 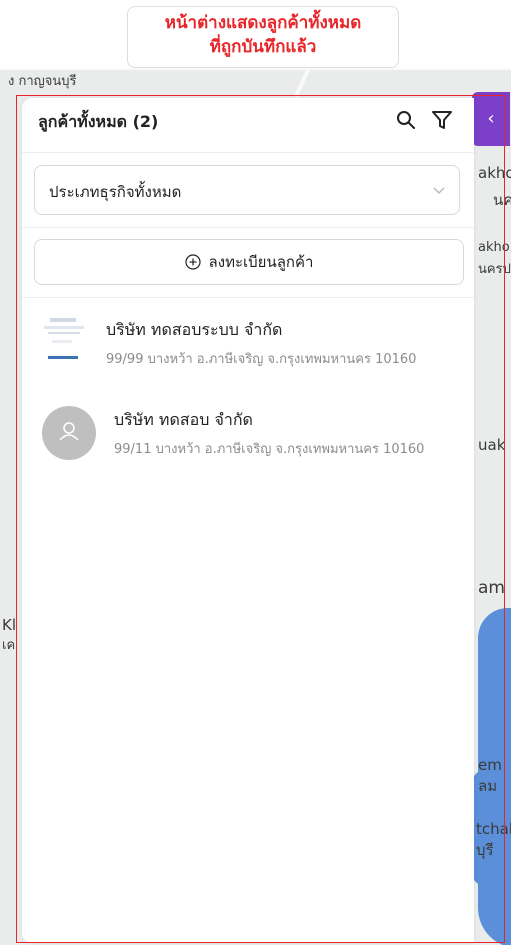 I want to click on map-label: tchab, so click(x=493, y=829).